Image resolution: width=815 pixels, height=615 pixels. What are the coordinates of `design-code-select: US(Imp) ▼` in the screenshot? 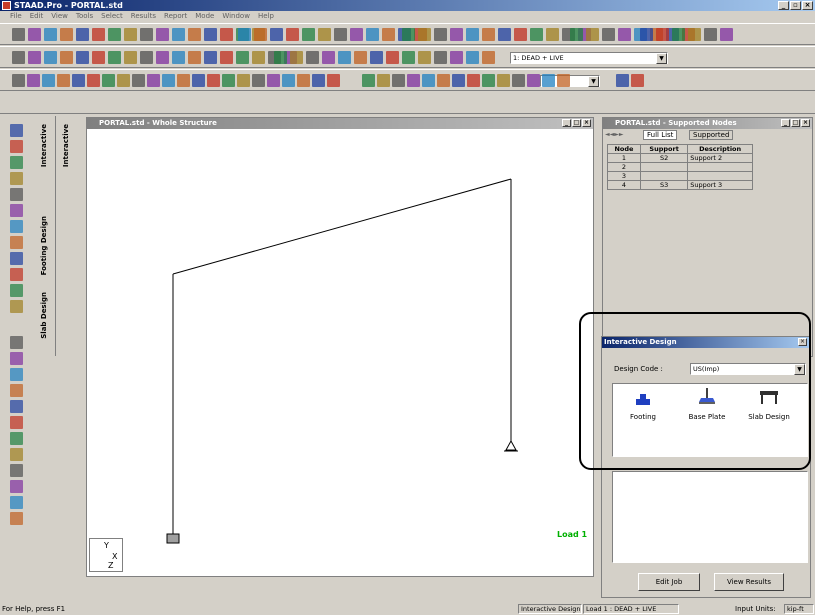 It's located at (748, 369).